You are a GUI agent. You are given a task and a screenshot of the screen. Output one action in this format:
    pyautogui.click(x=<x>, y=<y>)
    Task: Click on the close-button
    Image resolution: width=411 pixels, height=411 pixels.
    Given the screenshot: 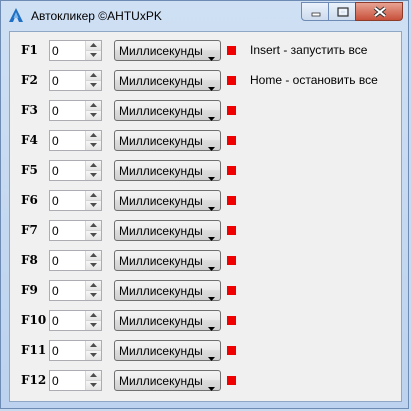 What is the action you would take?
    pyautogui.click(x=379, y=11)
    